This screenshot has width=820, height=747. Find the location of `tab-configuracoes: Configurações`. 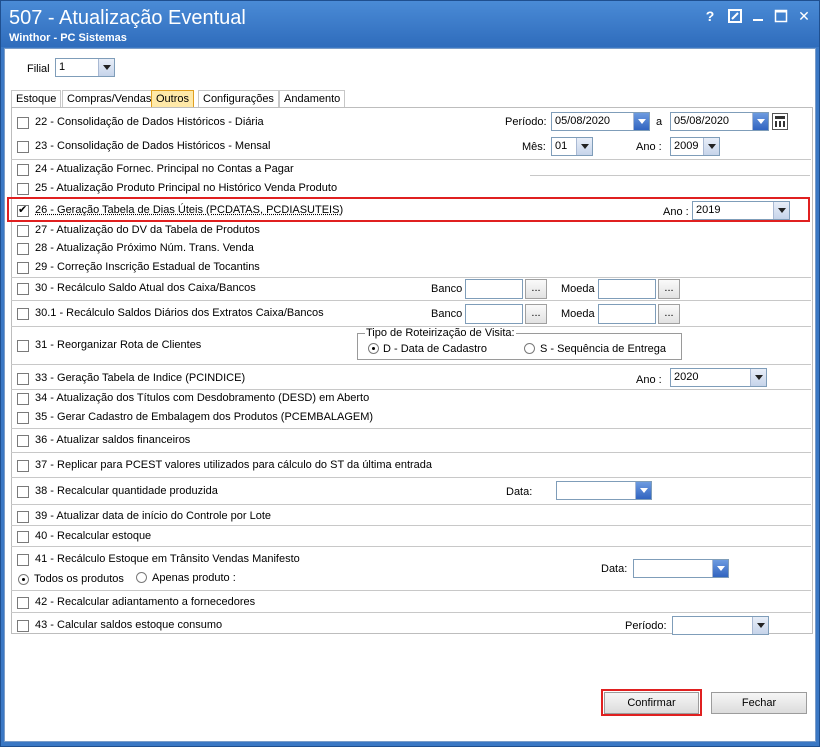

tab-configuracoes: Configurações is located at coordinates (238, 98).